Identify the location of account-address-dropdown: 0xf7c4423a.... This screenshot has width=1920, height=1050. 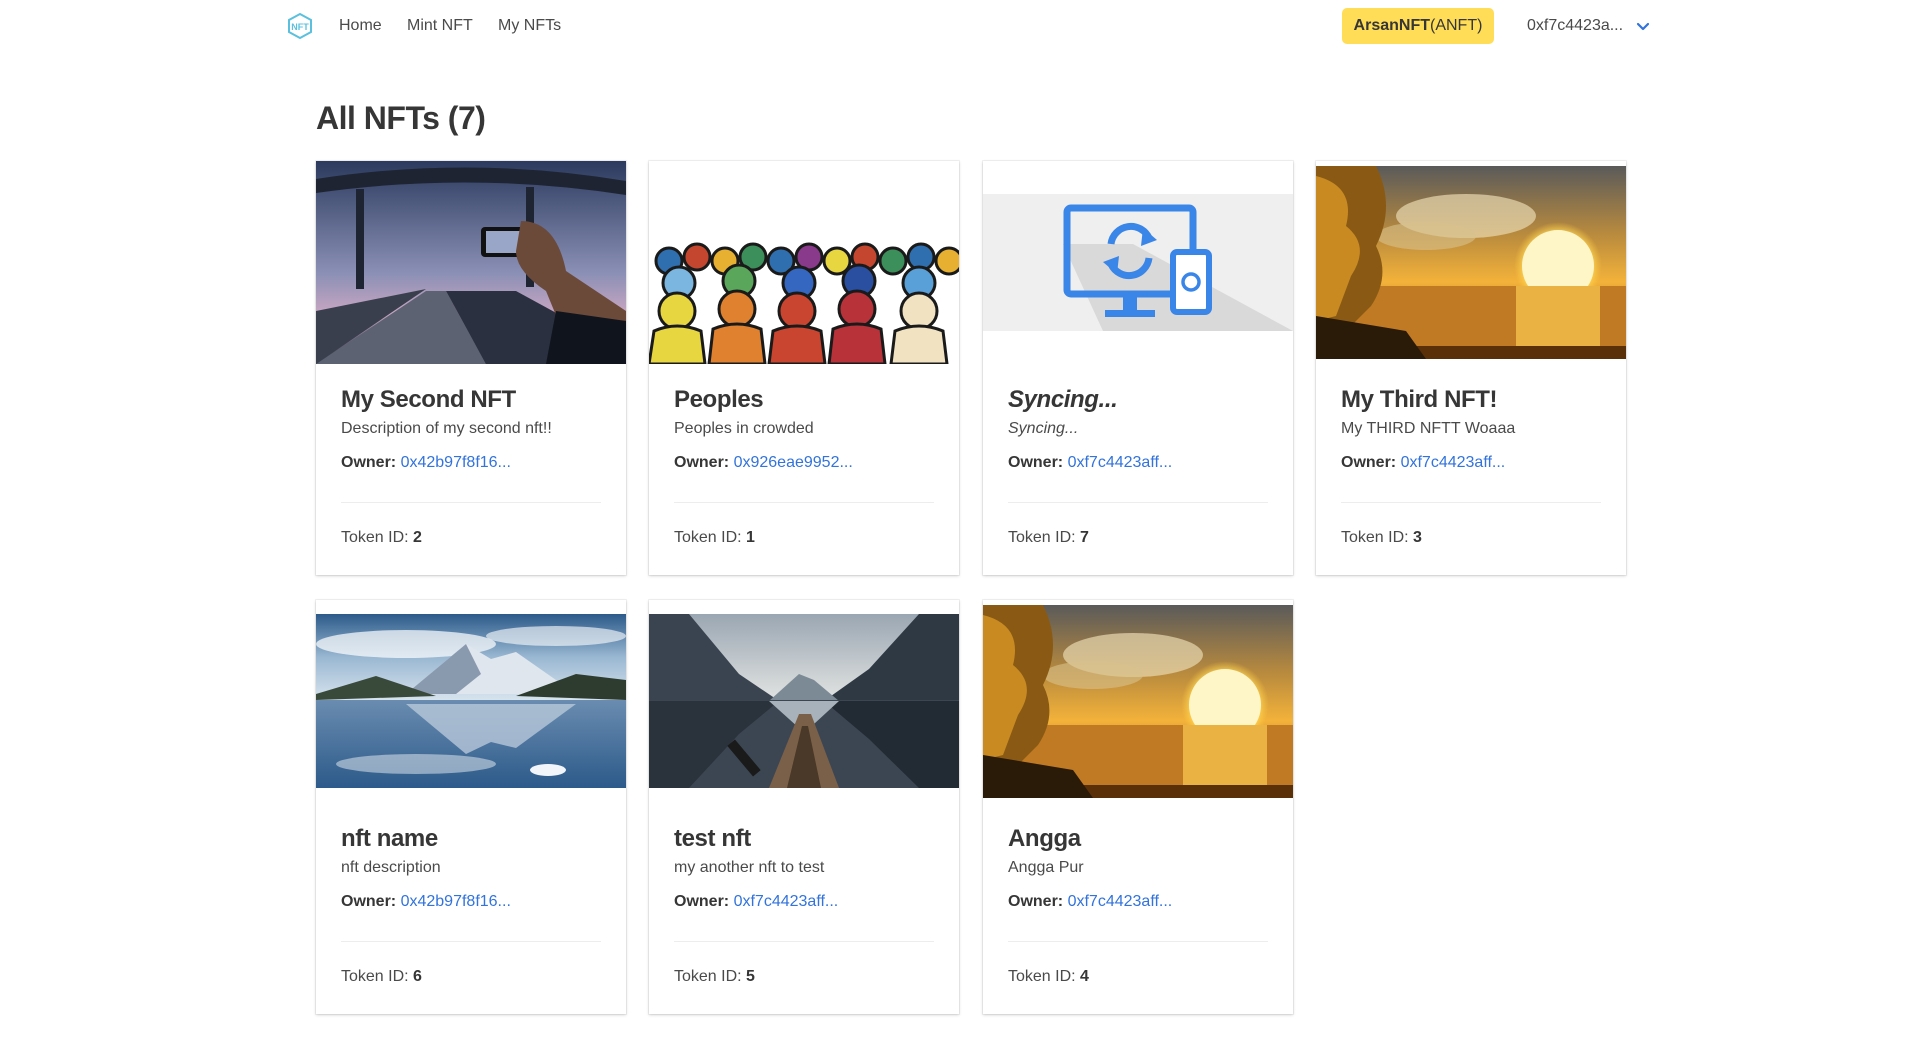
(1575, 26).